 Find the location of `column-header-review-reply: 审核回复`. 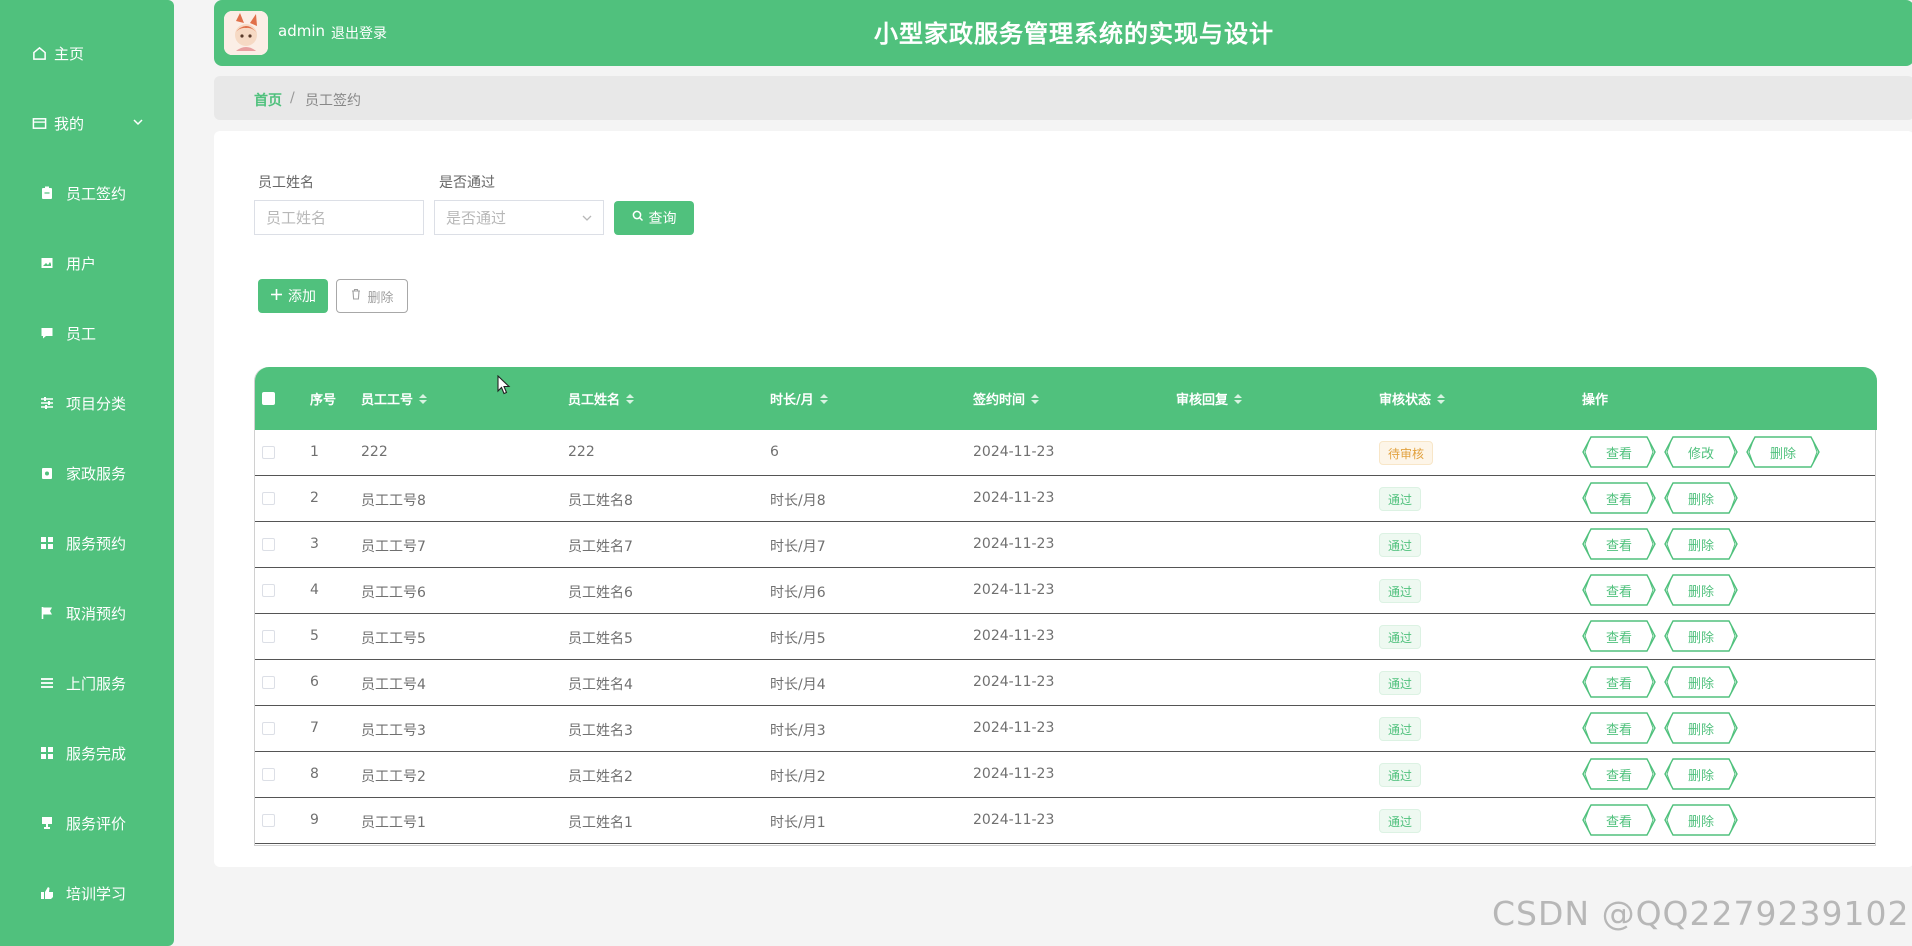

column-header-review-reply: 审核回复 is located at coordinates (1209, 398).